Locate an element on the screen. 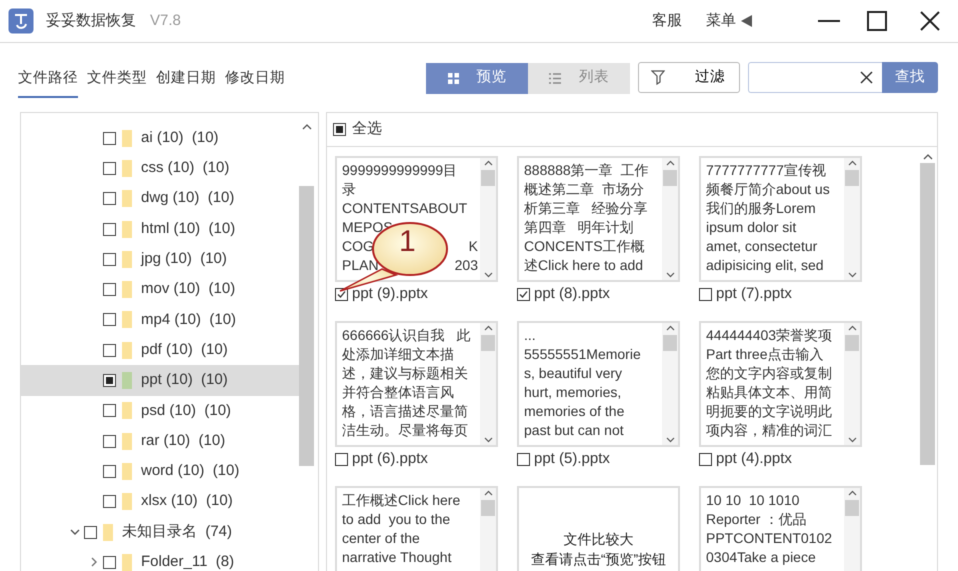 This screenshot has height=571, width=958. tree-item: mp4 (10) (10) is located at coordinates (160, 320).